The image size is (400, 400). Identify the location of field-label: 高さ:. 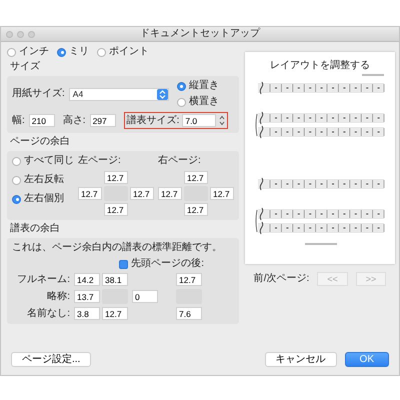
(74, 120).